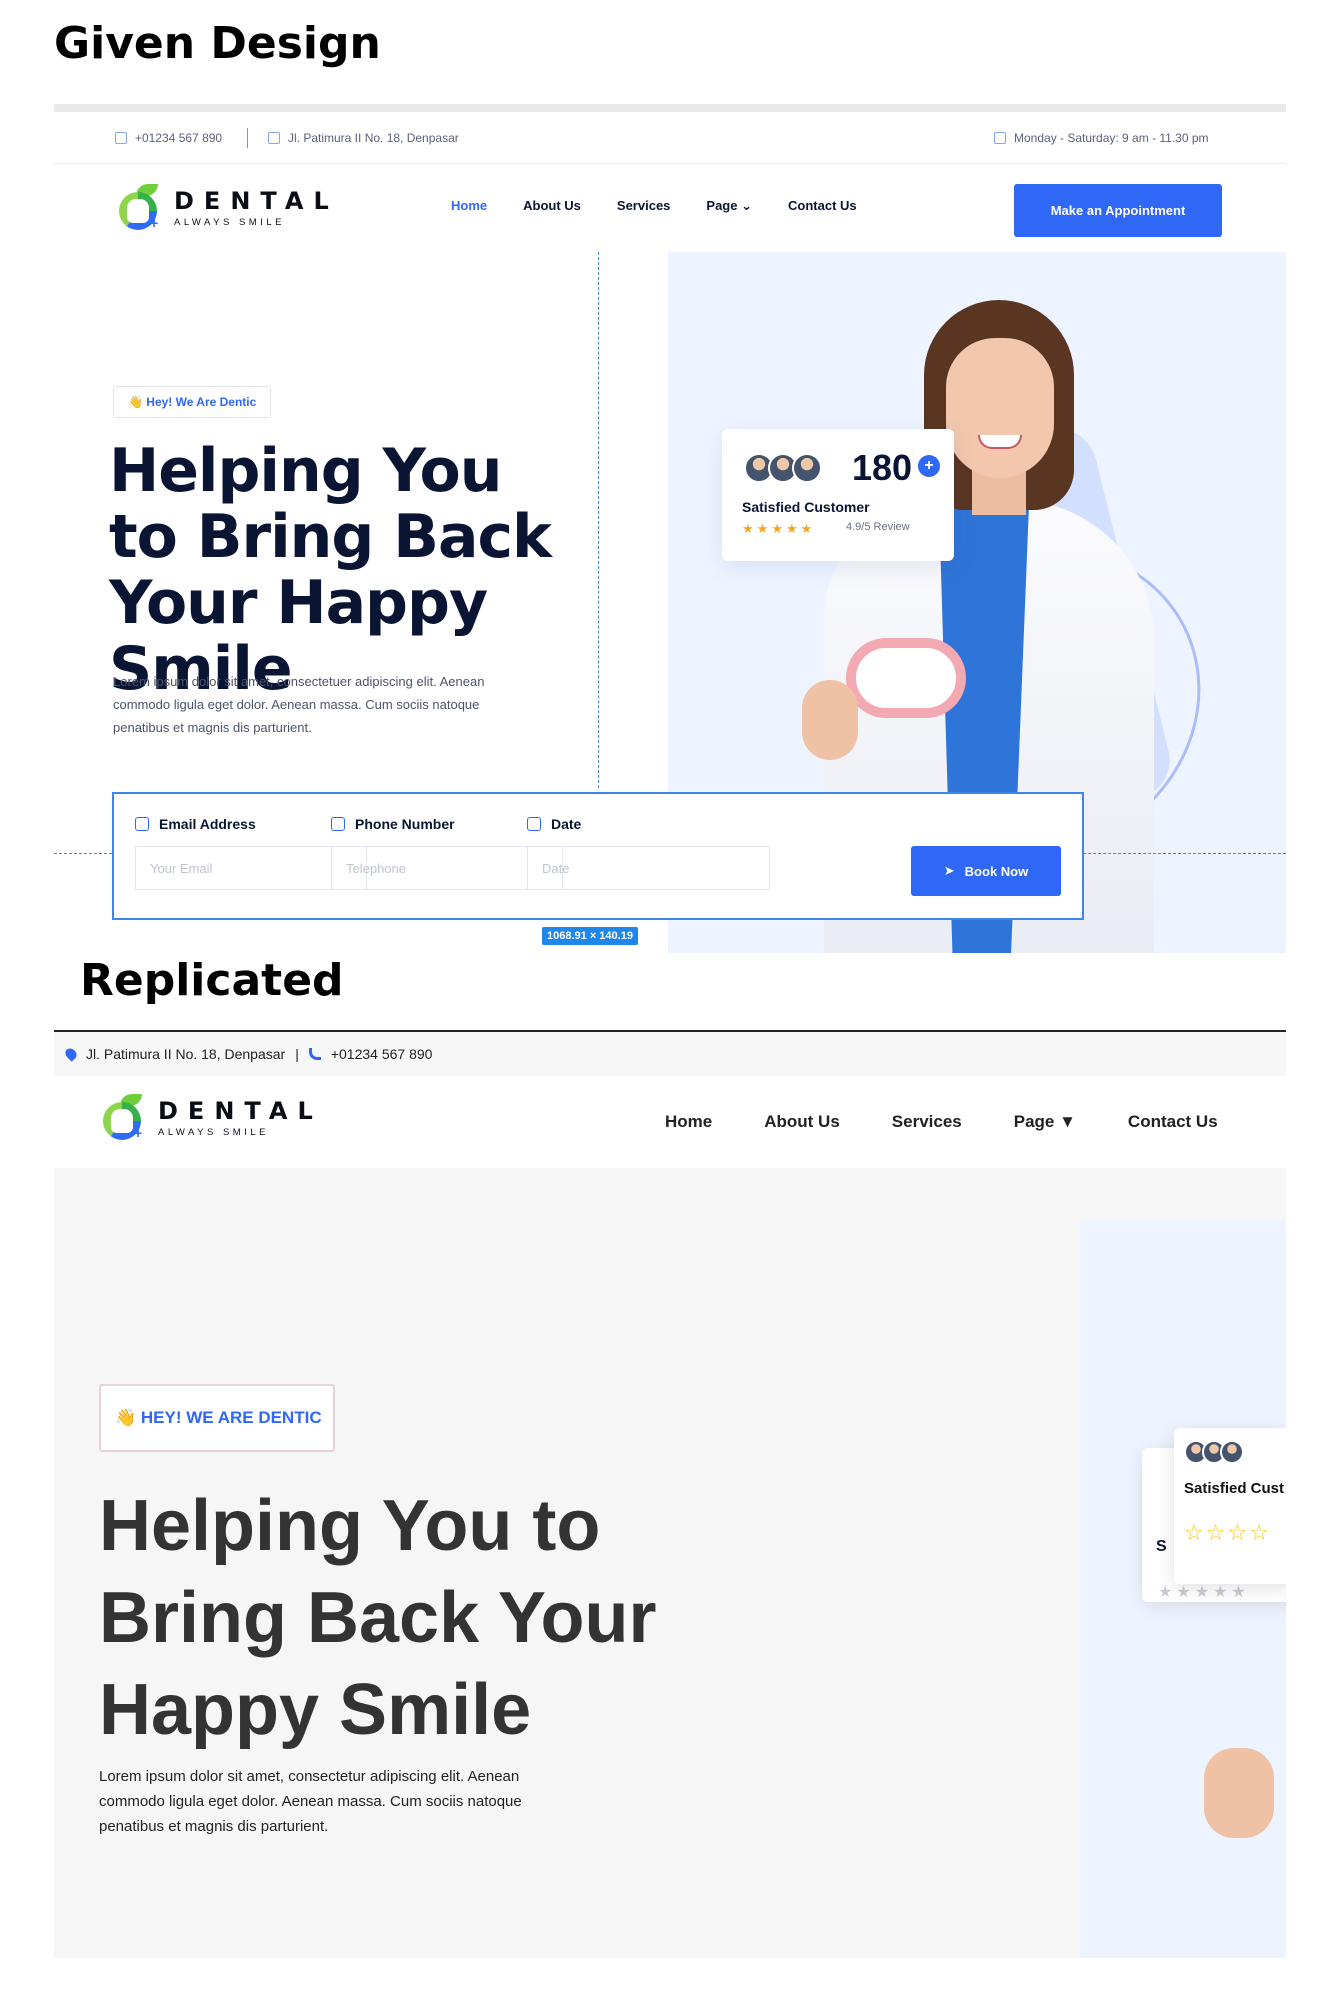 The image size is (1333, 2000). I want to click on top-scroll-strip, so click(670, 108).